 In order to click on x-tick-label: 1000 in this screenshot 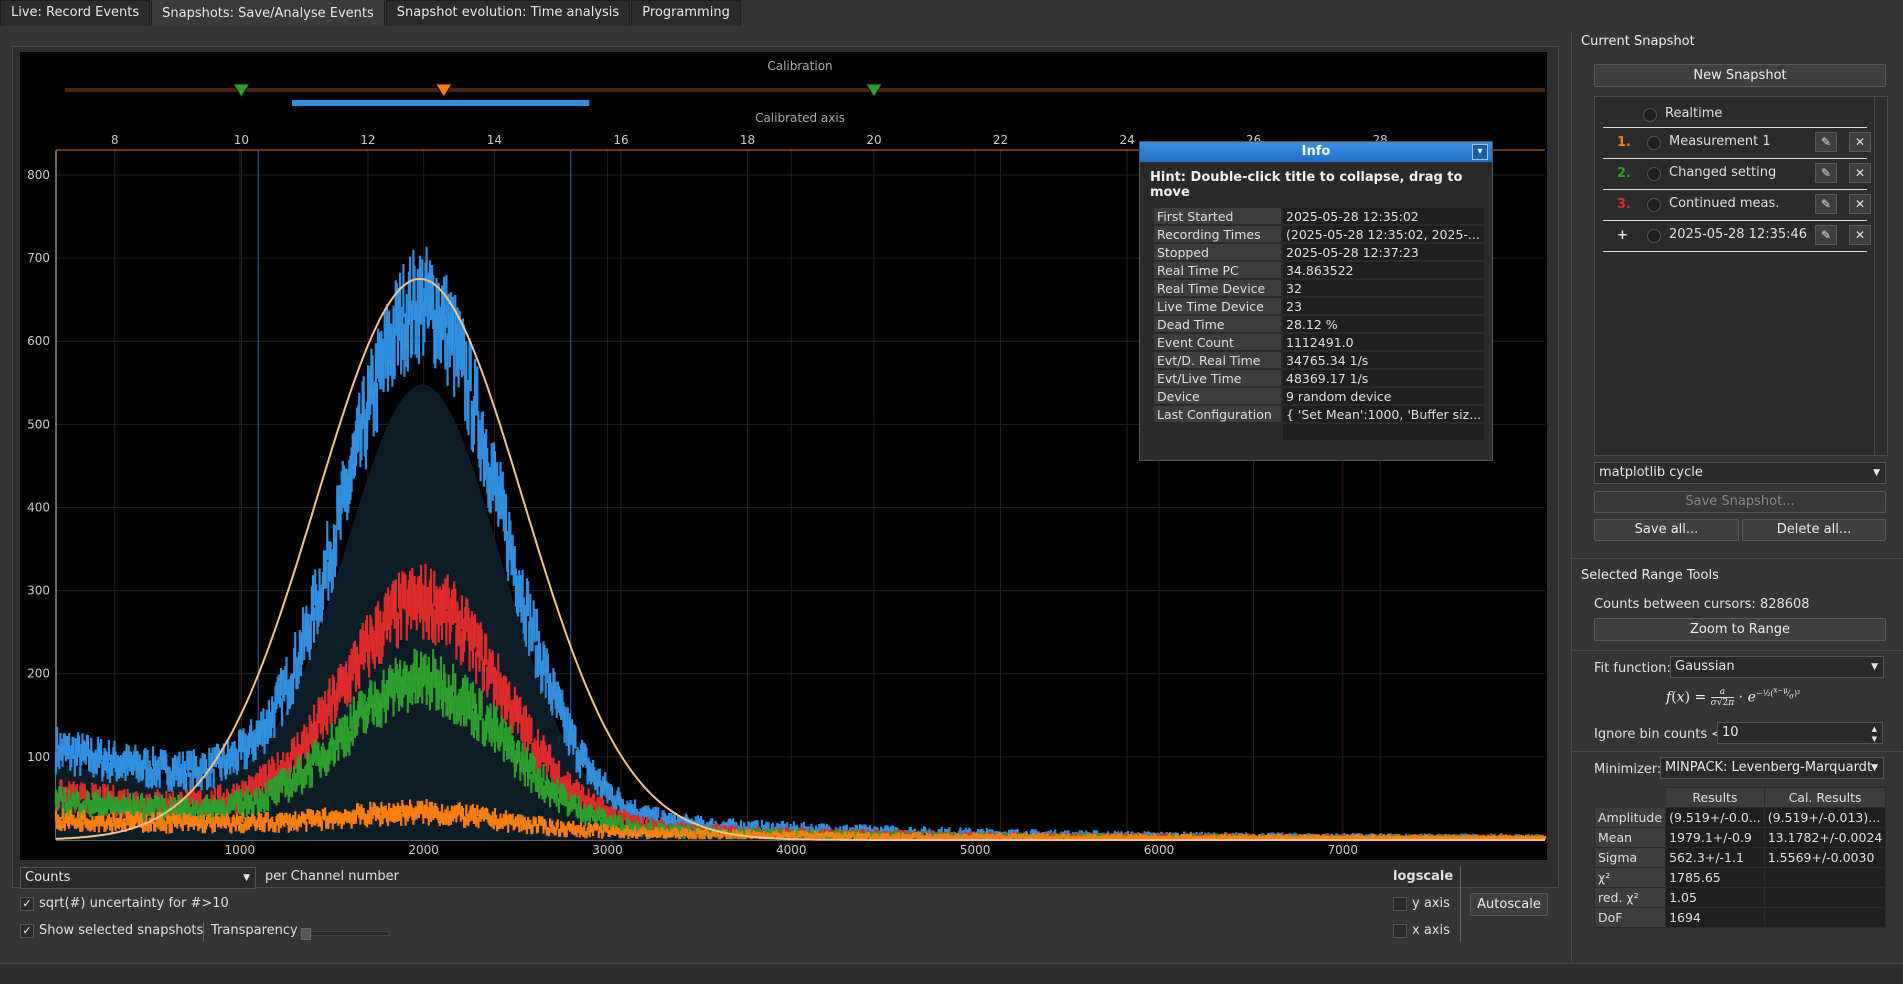, I will do `click(240, 850)`.